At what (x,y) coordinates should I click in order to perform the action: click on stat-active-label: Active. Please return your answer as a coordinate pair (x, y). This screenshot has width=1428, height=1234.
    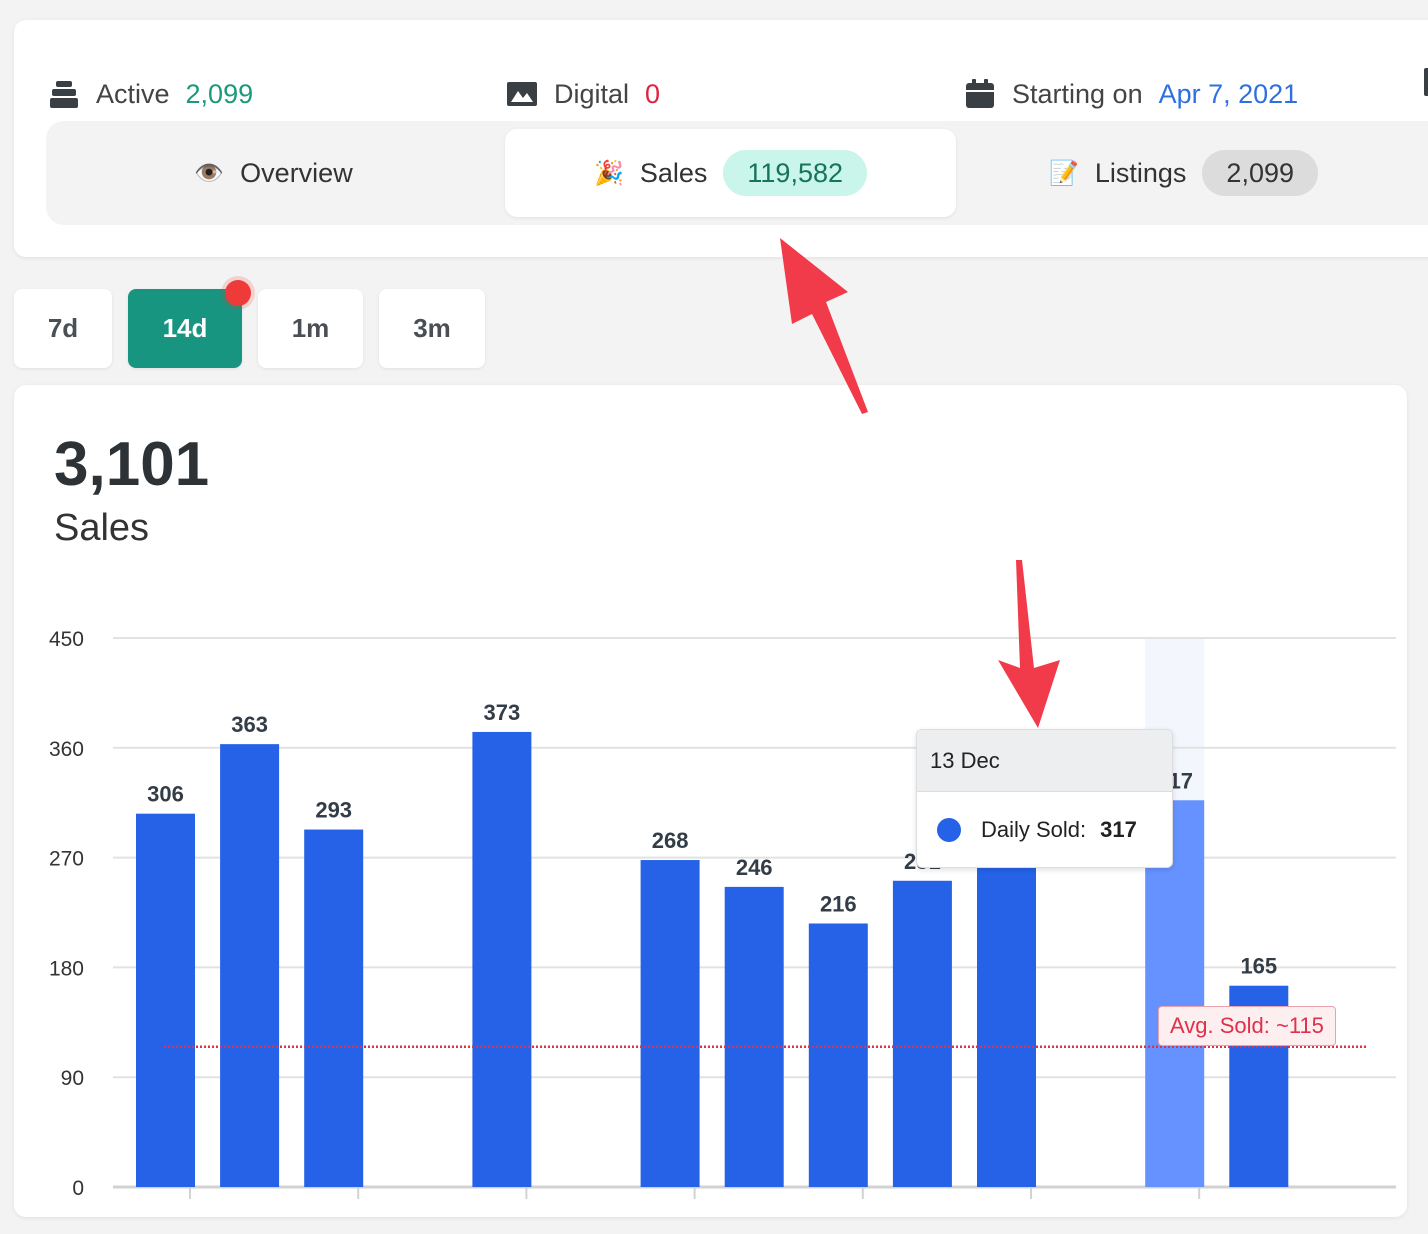
    Looking at the image, I should click on (133, 93).